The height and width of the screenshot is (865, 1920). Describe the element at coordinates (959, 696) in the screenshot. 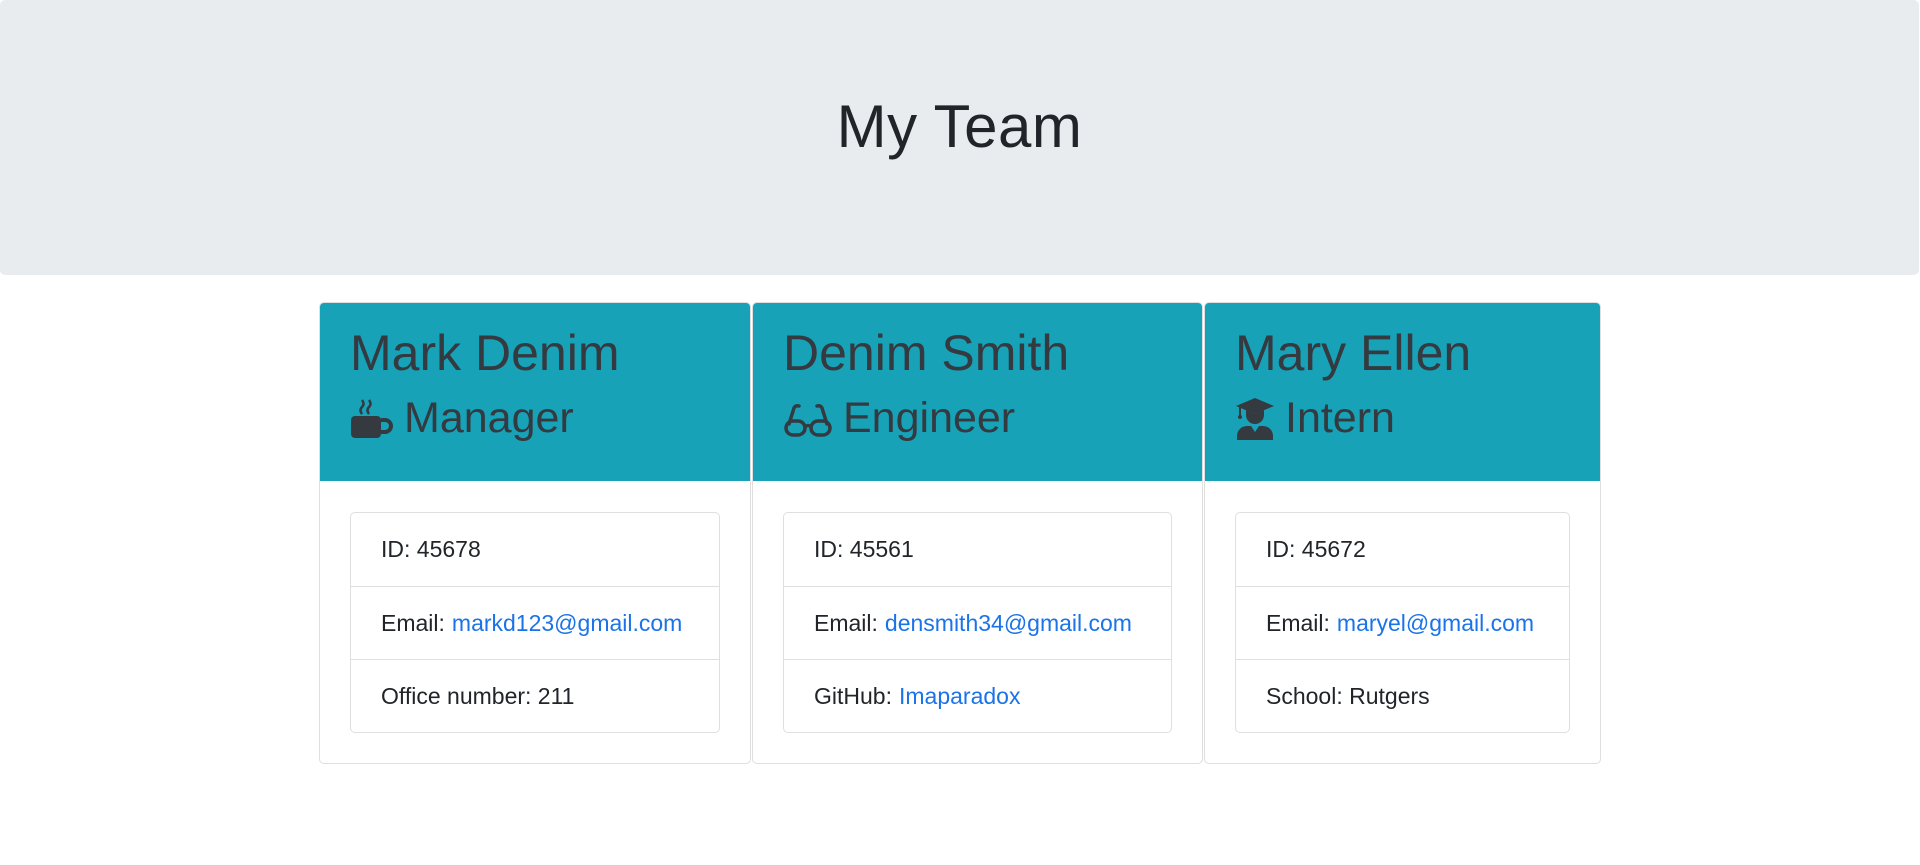

I see `github-link: Imaparadox` at that location.